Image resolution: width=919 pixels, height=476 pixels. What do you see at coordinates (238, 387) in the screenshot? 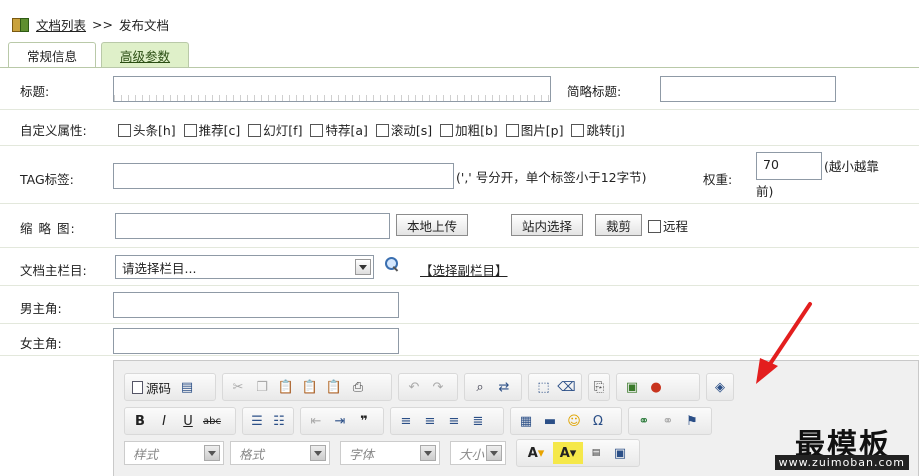
I see `cut-icon: ✂` at bounding box center [238, 387].